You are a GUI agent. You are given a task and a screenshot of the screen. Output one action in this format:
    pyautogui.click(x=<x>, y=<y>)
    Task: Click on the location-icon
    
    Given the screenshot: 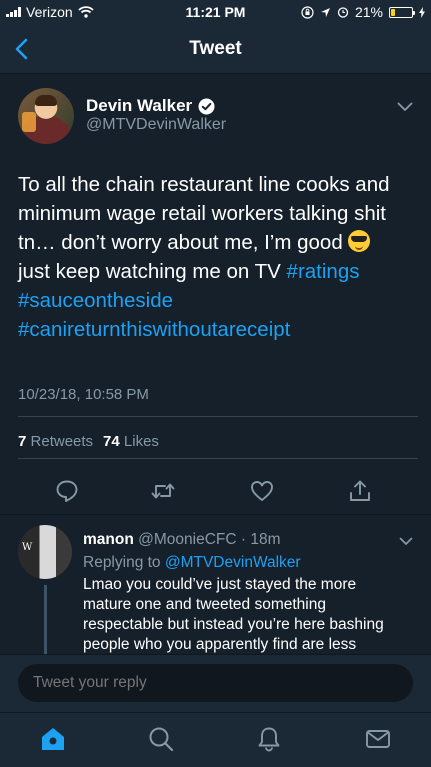 What is the action you would take?
    pyautogui.click(x=325, y=12)
    